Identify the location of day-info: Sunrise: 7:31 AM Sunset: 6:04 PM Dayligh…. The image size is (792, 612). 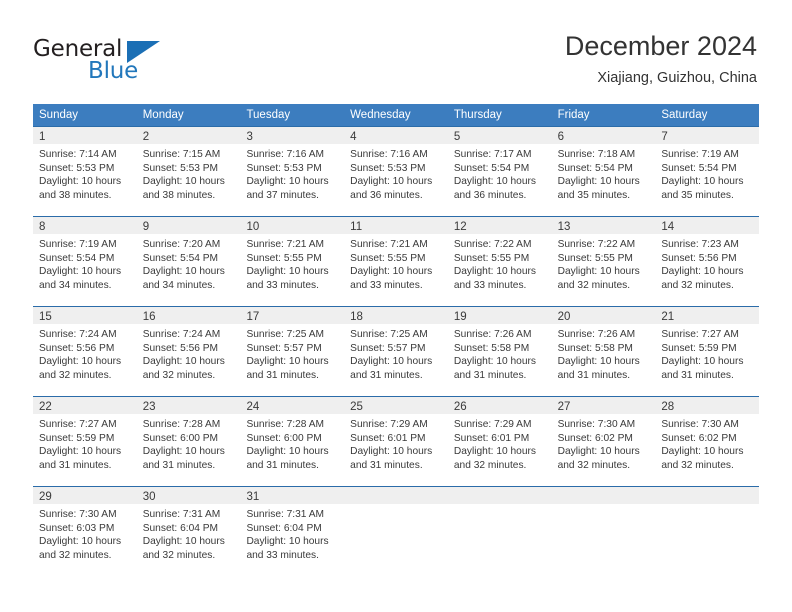
(292, 533).